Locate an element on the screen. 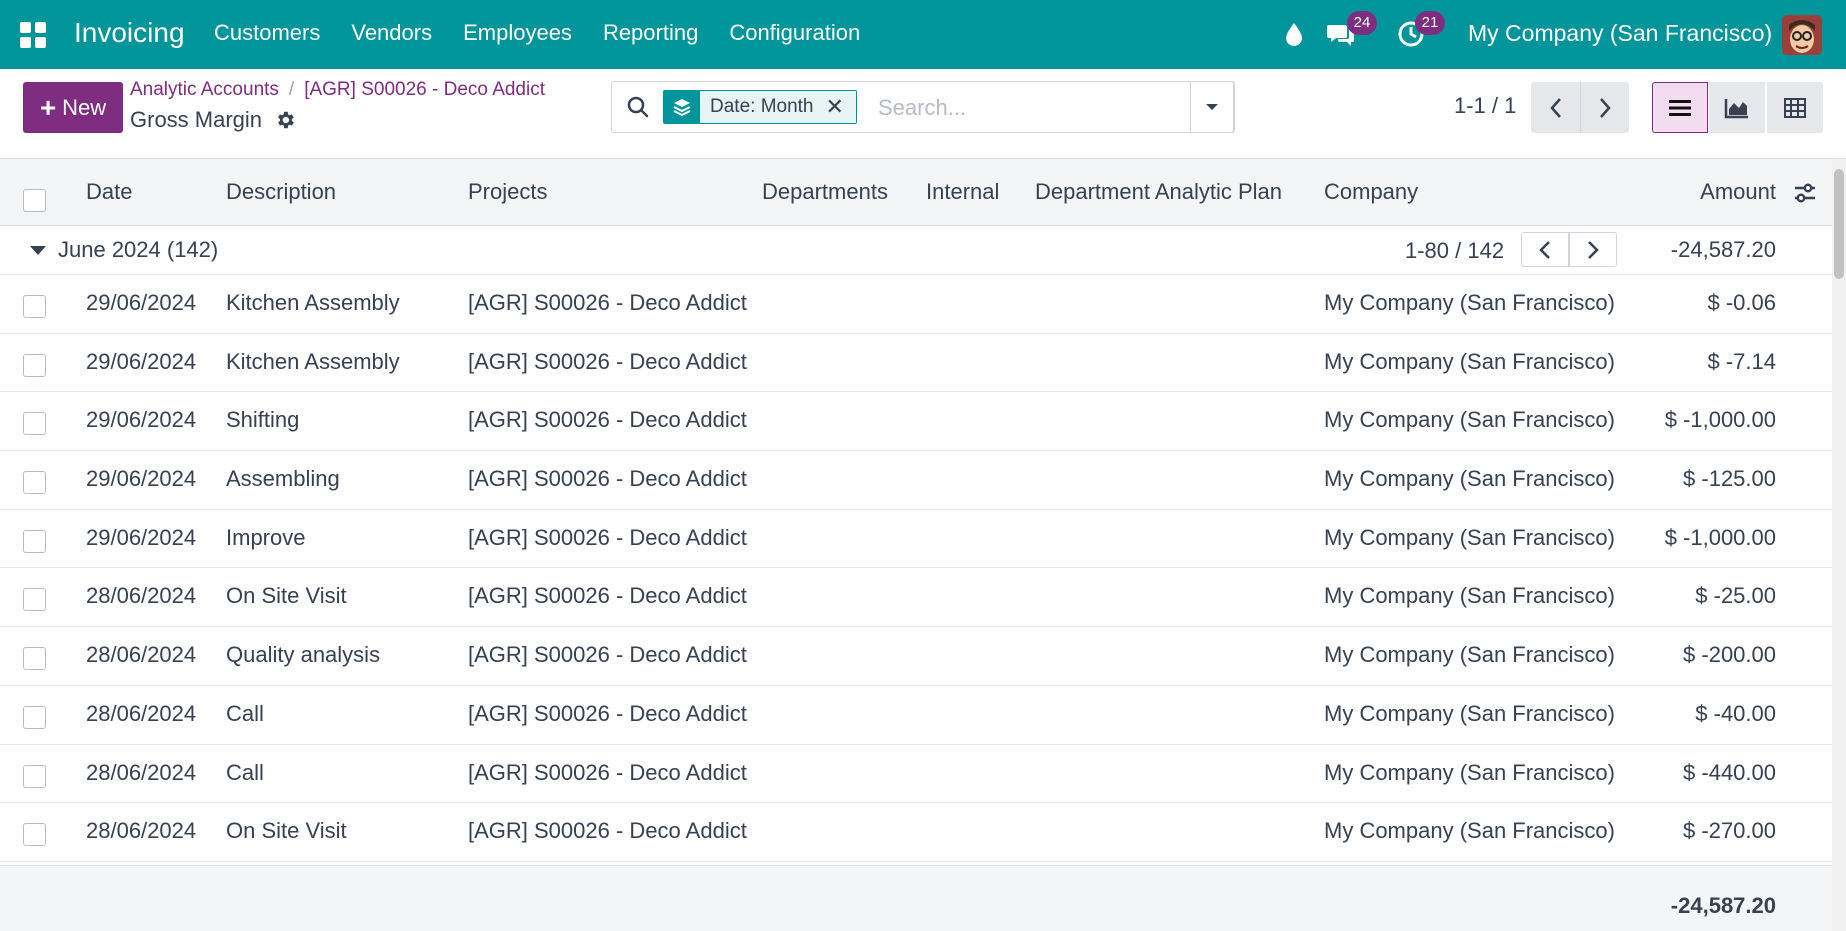 The height and width of the screenshot is (931, 1846). breadcrumb-analytic-accounts: Analytic Accounts is located at coordinates (204, 89).